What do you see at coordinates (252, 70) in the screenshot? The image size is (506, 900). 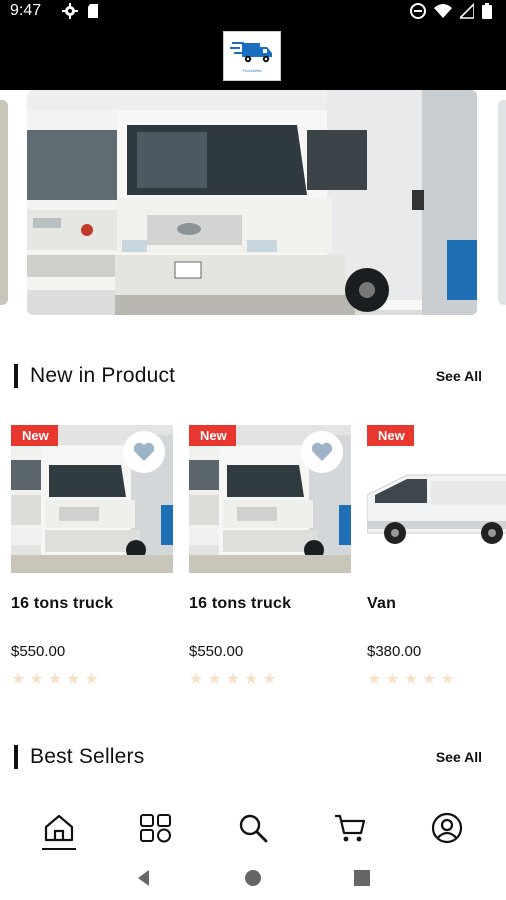 I see `logo-text: TruckWeb` at bounding box center [252, 70].